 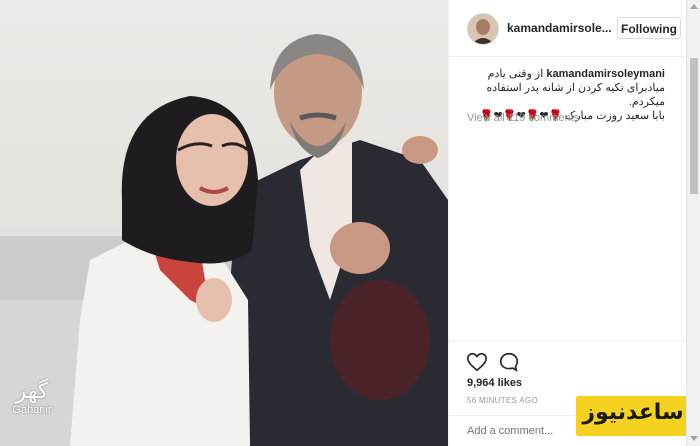 I want to click on caption-username: kamandamirsoleymani, so click(x=605, y=74).